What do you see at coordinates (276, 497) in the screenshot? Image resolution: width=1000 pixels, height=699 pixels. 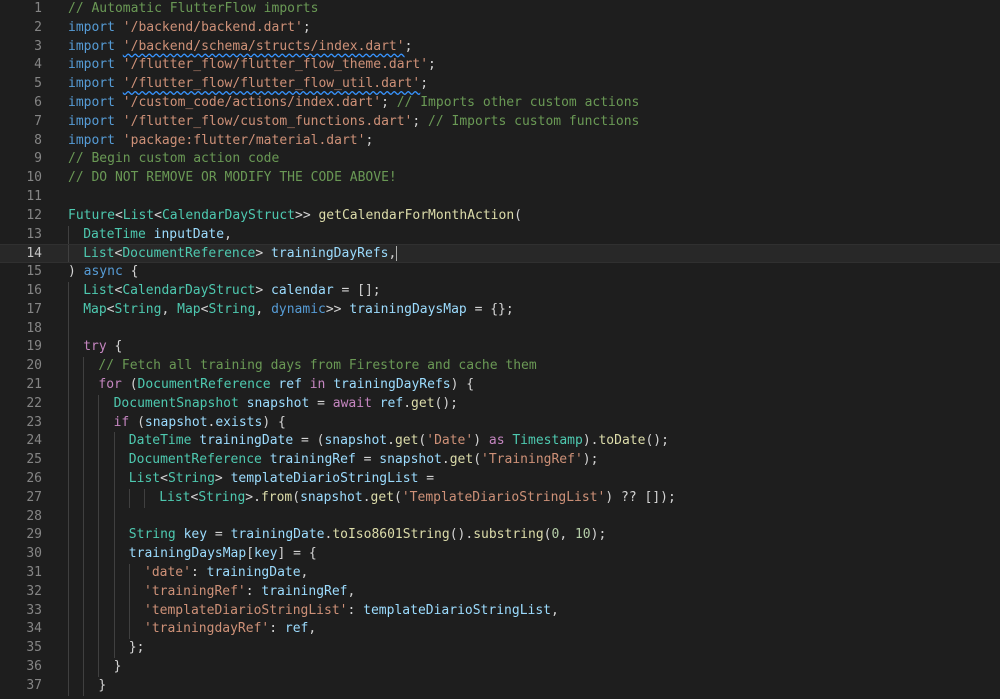 I see `code-token: from` at bounding box center [276, 497].